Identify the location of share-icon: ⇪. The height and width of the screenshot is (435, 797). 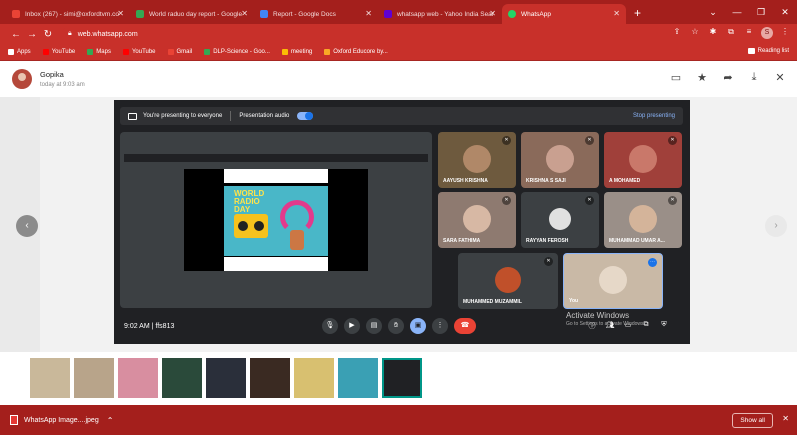
(677, 33).